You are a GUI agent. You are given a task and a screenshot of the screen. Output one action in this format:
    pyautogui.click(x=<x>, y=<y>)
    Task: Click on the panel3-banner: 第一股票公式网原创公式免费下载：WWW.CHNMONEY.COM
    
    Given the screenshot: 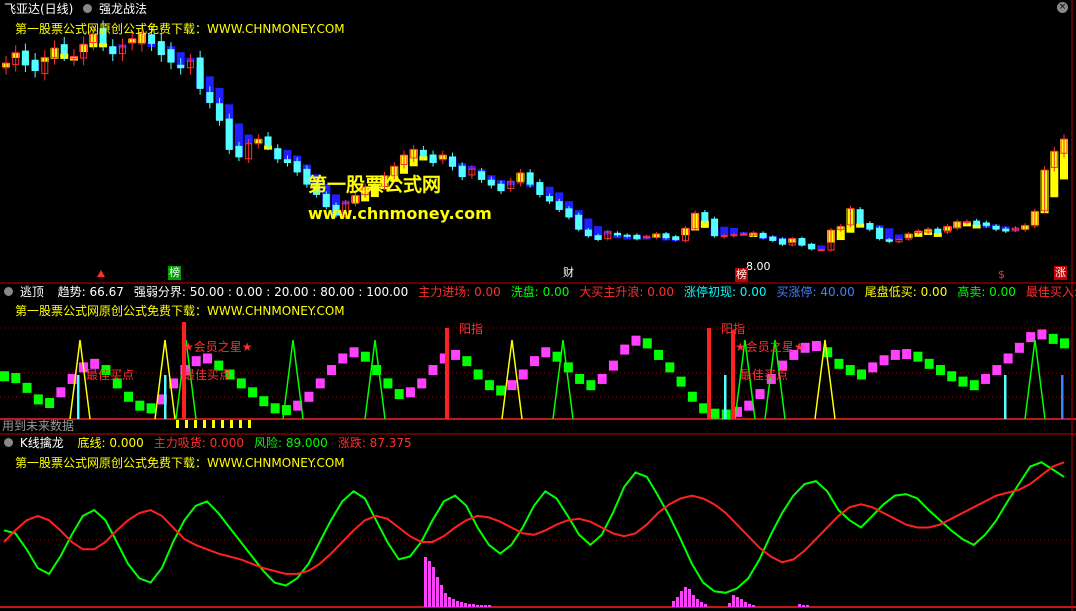 What is the action you would take?
    pyautogui.click(x=180, y=463)
    